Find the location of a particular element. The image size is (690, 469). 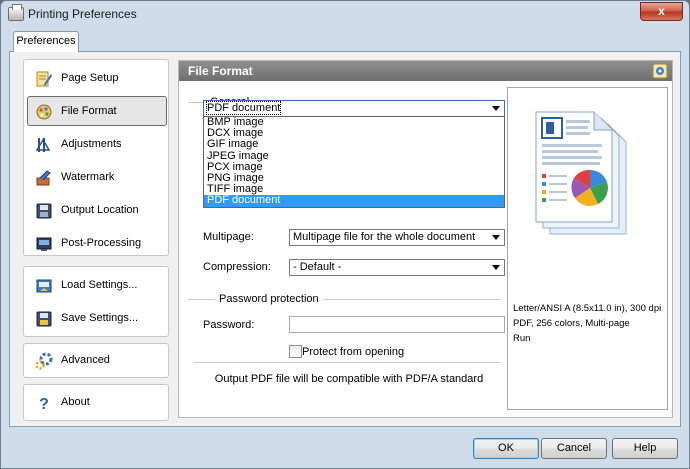

compression-select-value: - Default - is located at coordinates (317, 267).